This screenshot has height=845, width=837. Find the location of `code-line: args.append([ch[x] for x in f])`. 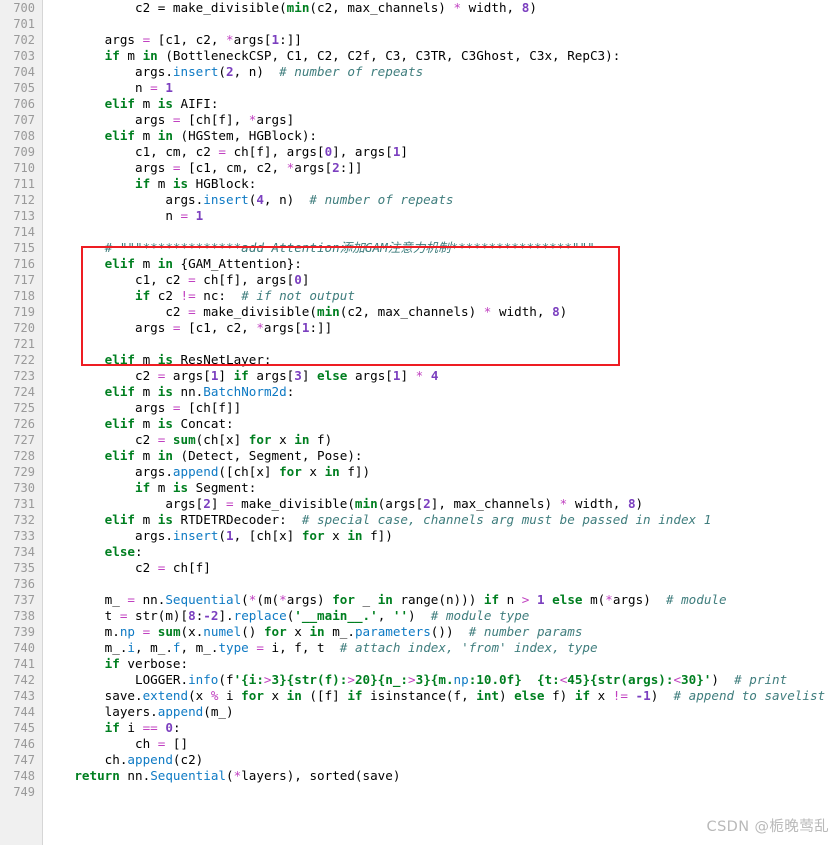

code-line: args.append([ch[x] for x in f]) is located at coordinates (207, 472).